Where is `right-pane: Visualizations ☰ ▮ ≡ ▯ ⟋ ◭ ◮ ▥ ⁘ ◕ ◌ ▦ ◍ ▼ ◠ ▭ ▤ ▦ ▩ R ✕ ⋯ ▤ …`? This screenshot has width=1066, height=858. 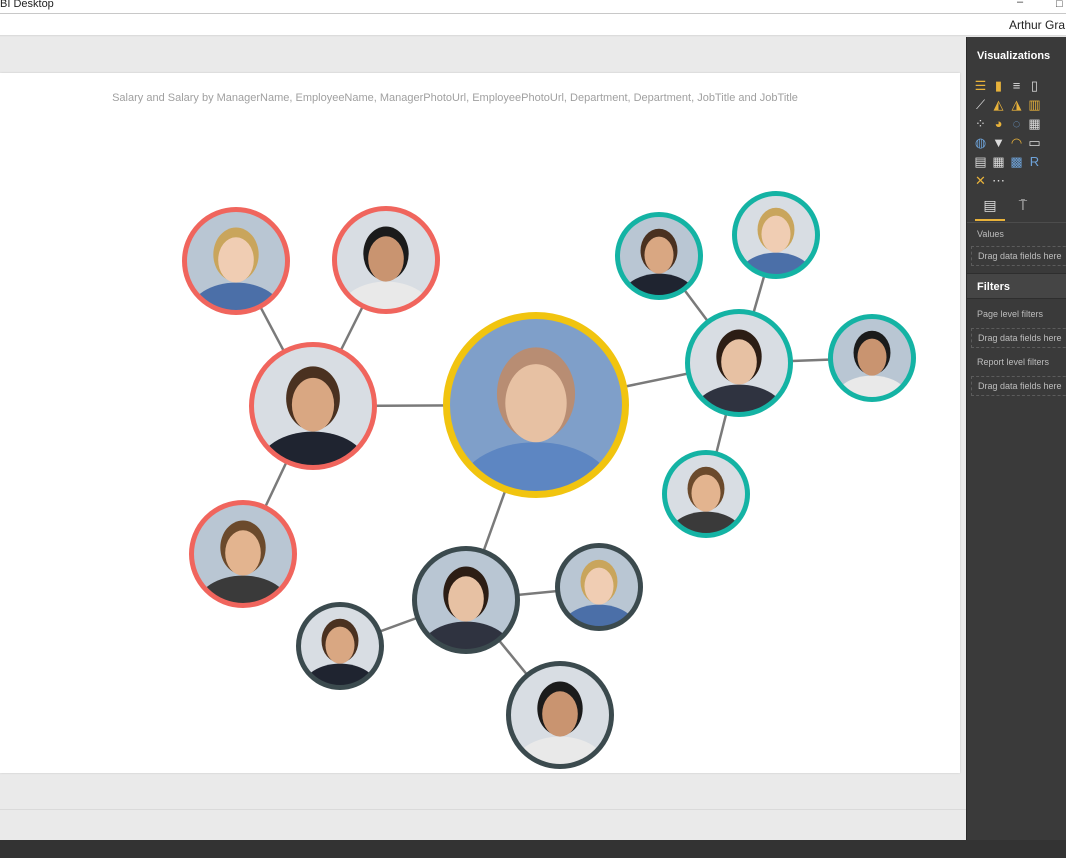 right-pane: Visualizations ☰ ▮ ≡ ▯ ⟋ ◭ ◮ ▥ ⁘ ◕ ◌ ▦ ◍ ▼ ◠ ▭ ▤ ▦ ▩ R ✕ ⋯ ▤ … is located at coordinates (1016, 438).